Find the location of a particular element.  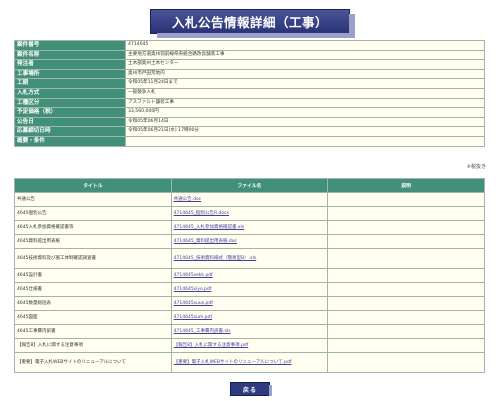

attachment-title: 【重要】電子入札WEBサイトのリニューアルについて is located at coordinates (93, 362).